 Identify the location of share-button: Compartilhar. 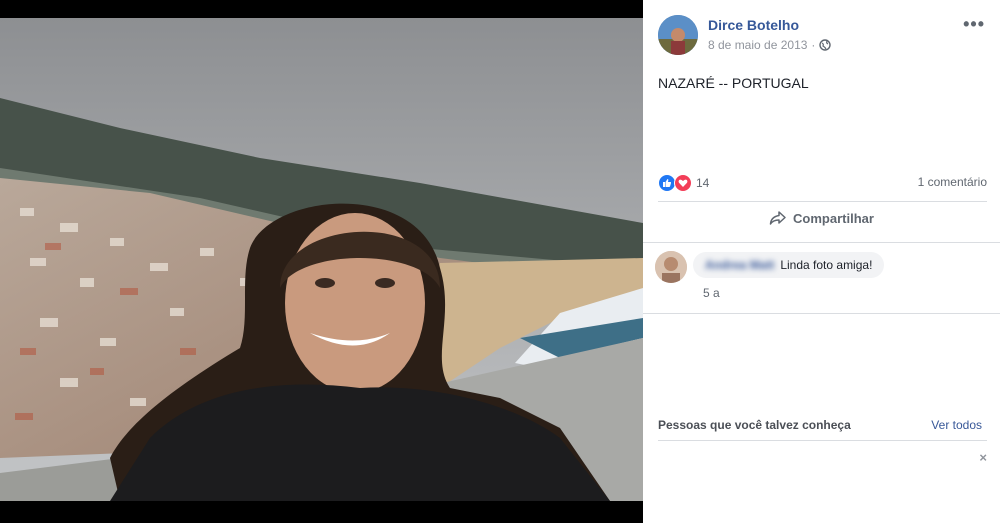
(821, 218).